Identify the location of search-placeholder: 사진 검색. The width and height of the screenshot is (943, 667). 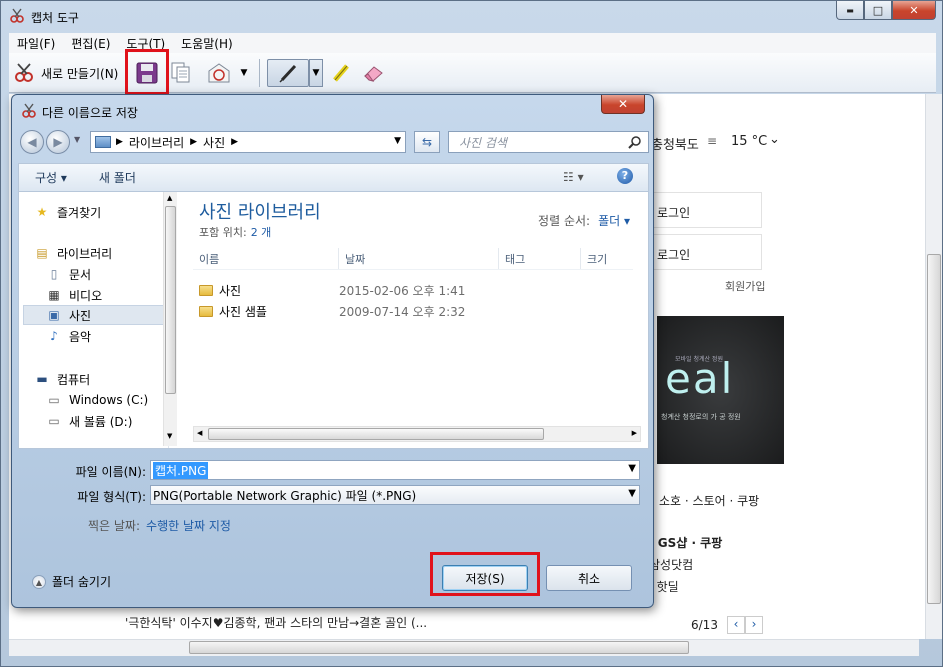
(483, 142).